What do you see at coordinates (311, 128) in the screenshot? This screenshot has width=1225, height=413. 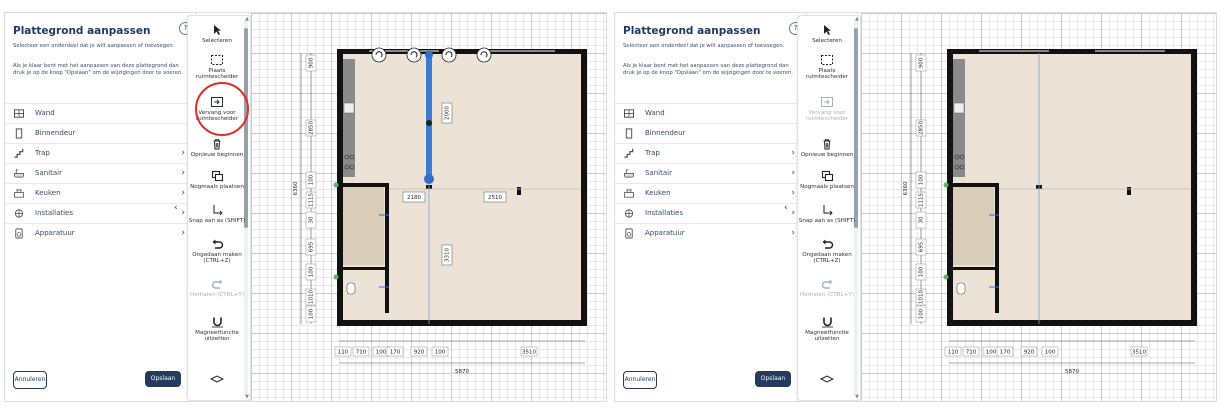 I see `dimension-label: 2850` at bounding box center [311, 128].